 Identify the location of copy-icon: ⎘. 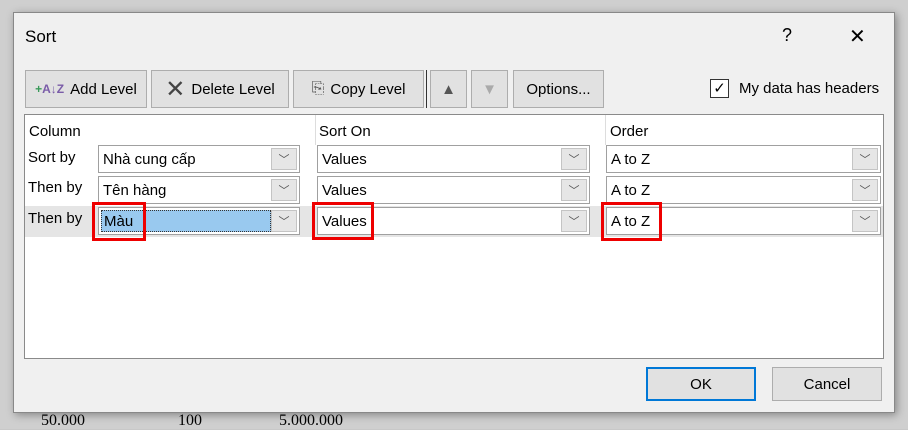
(318, 88).